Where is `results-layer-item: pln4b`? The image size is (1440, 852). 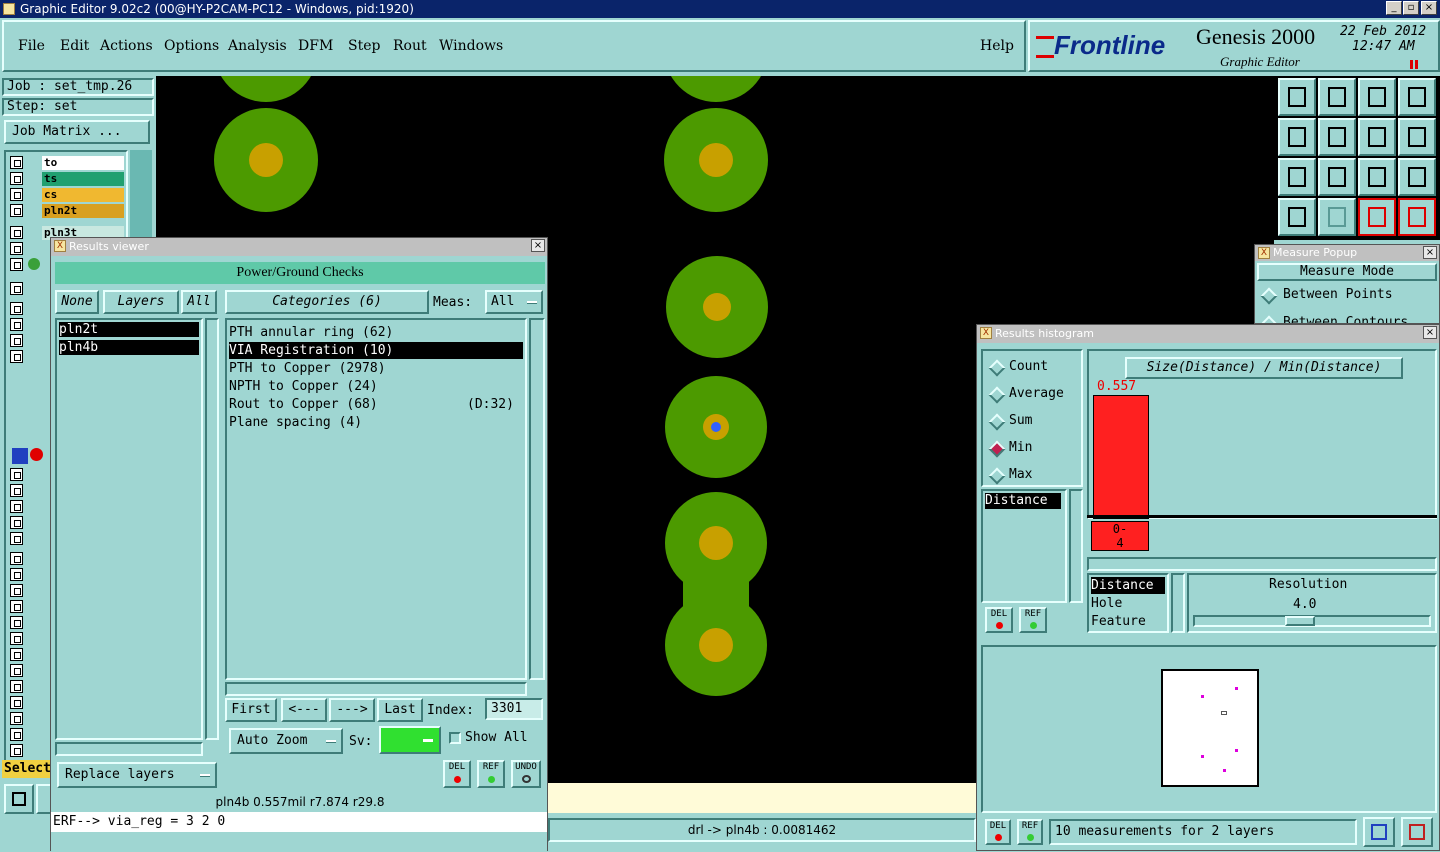
results-layer-item: pln4b is located at coordinates (129, 347).